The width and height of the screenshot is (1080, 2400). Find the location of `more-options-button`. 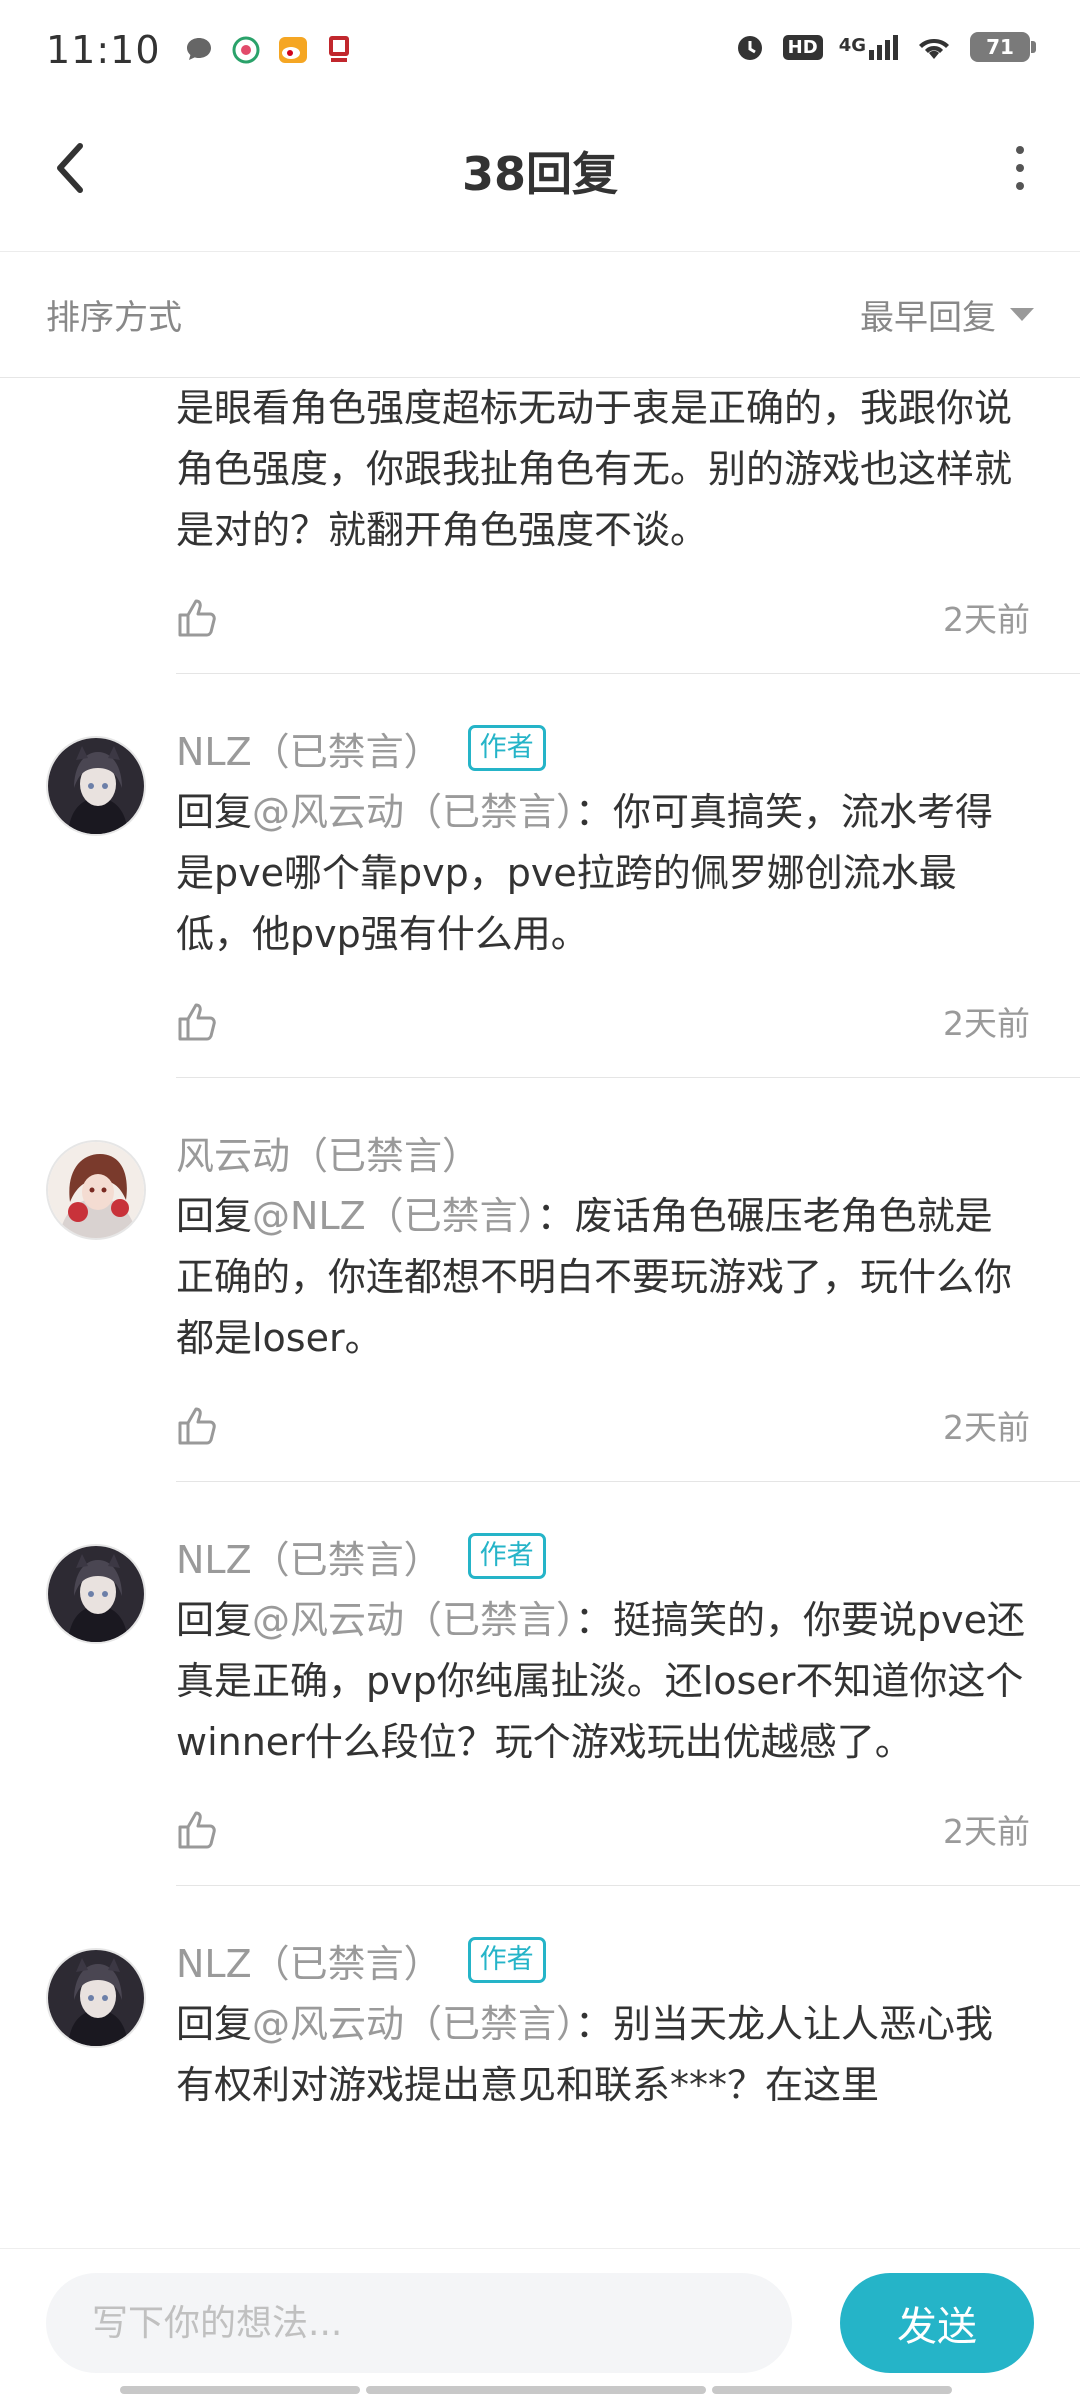

more-options-button is located at coordinates (1020, 168).